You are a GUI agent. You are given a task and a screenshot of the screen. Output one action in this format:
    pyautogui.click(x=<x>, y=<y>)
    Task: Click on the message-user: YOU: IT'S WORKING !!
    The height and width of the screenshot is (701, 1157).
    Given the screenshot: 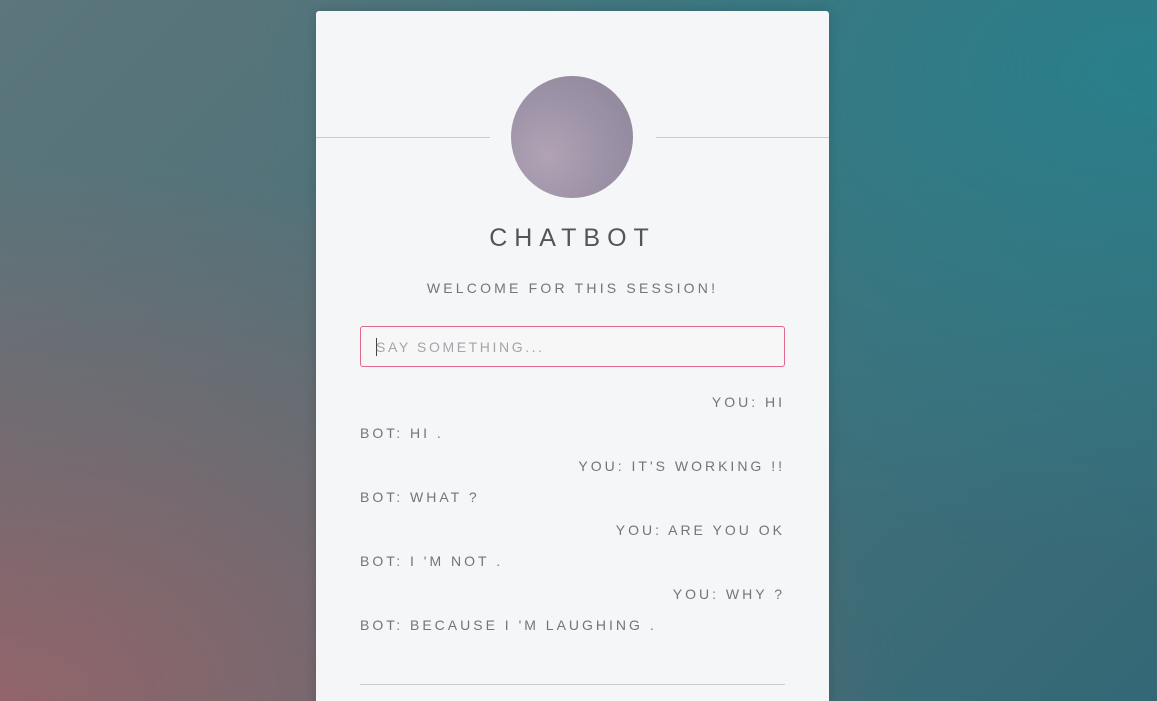 What is the action you would take?
    pyautogui.click(x=681, y=466)
    